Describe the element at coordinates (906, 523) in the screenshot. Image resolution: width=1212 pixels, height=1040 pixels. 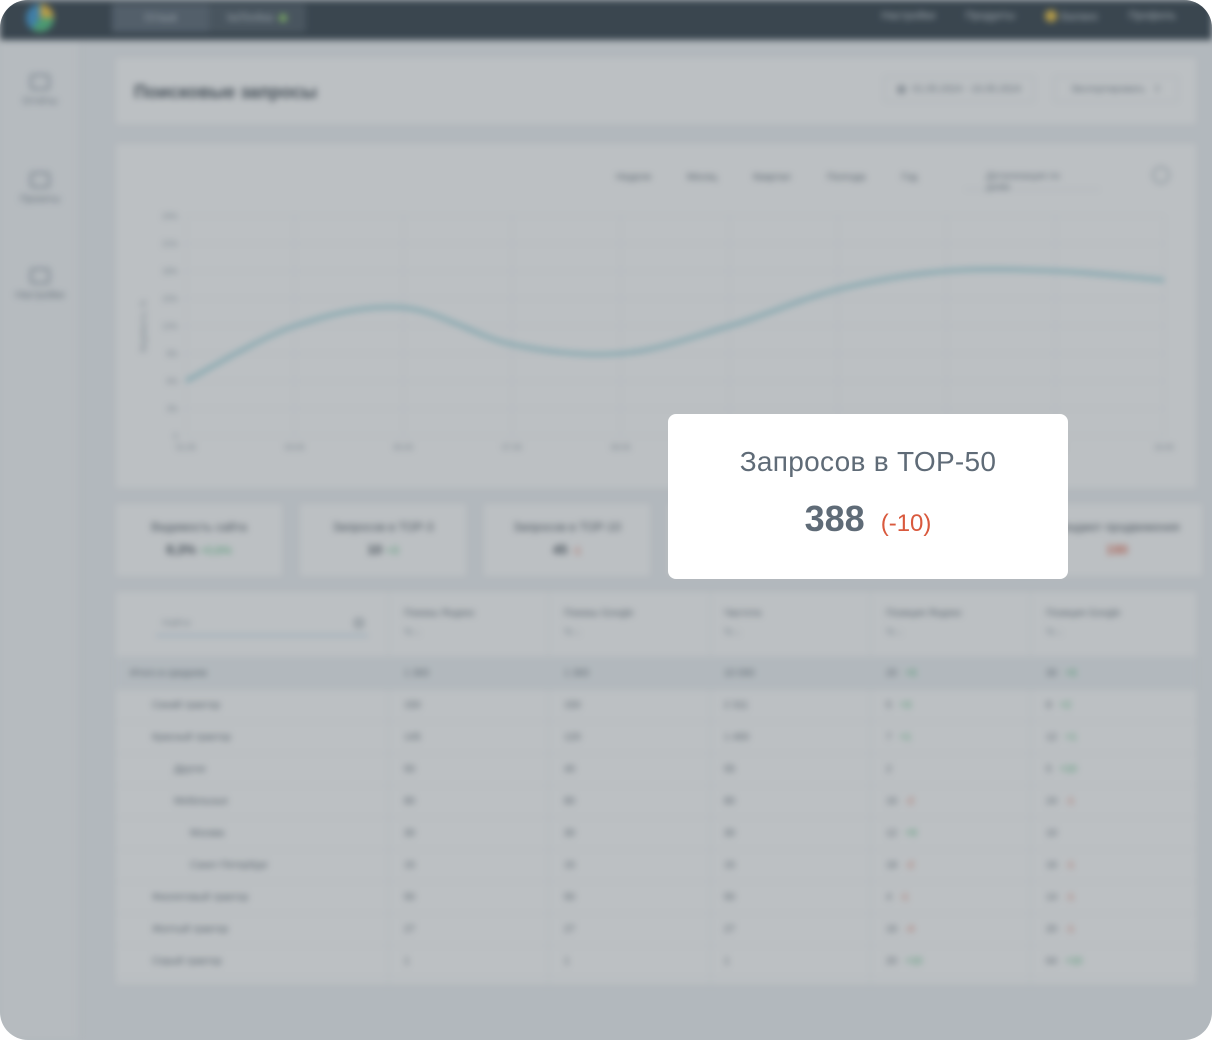
I see `popup-delta: (-10)` at that location.